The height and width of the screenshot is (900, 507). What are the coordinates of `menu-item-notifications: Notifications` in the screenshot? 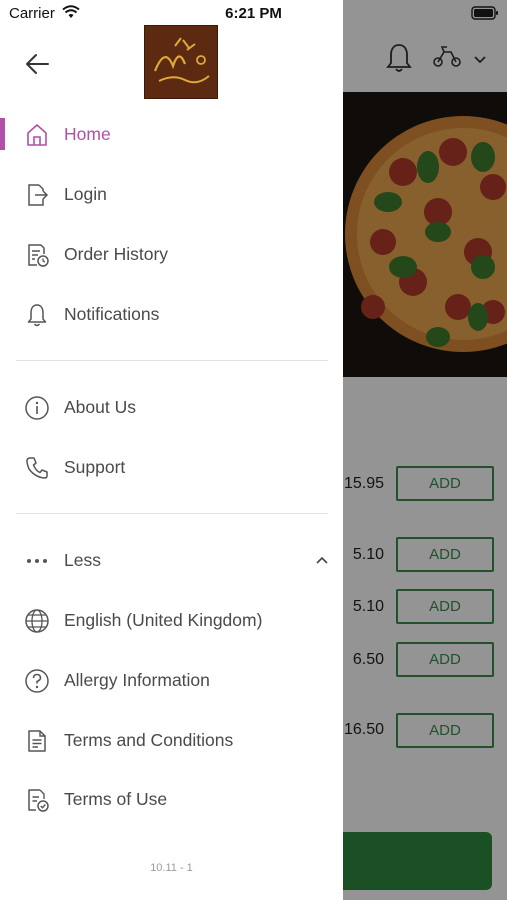 It's located at (171, 314).